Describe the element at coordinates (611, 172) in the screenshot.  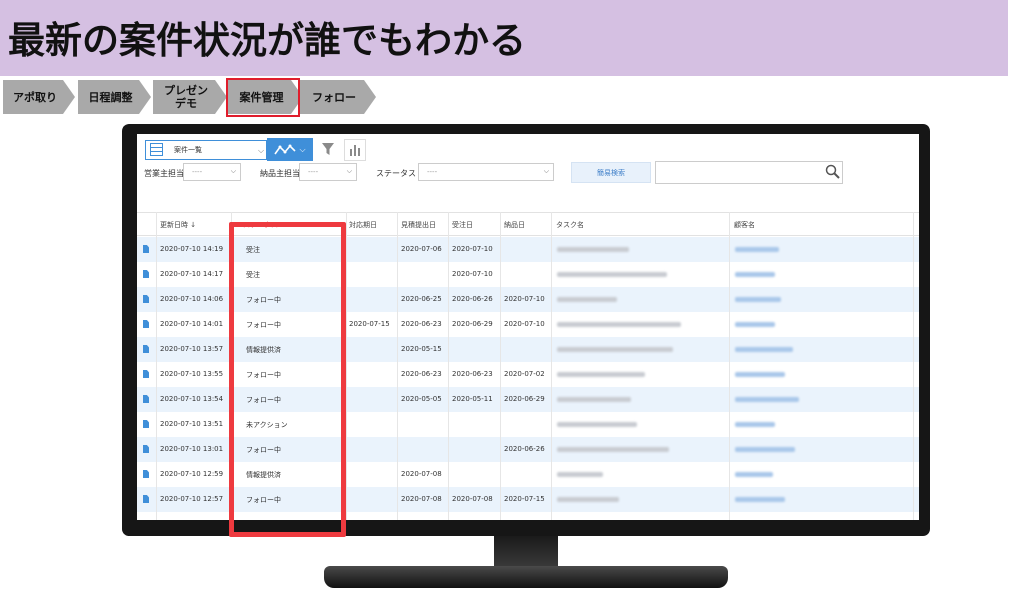
I see `quick-search-button: 簡易検索` at that location.